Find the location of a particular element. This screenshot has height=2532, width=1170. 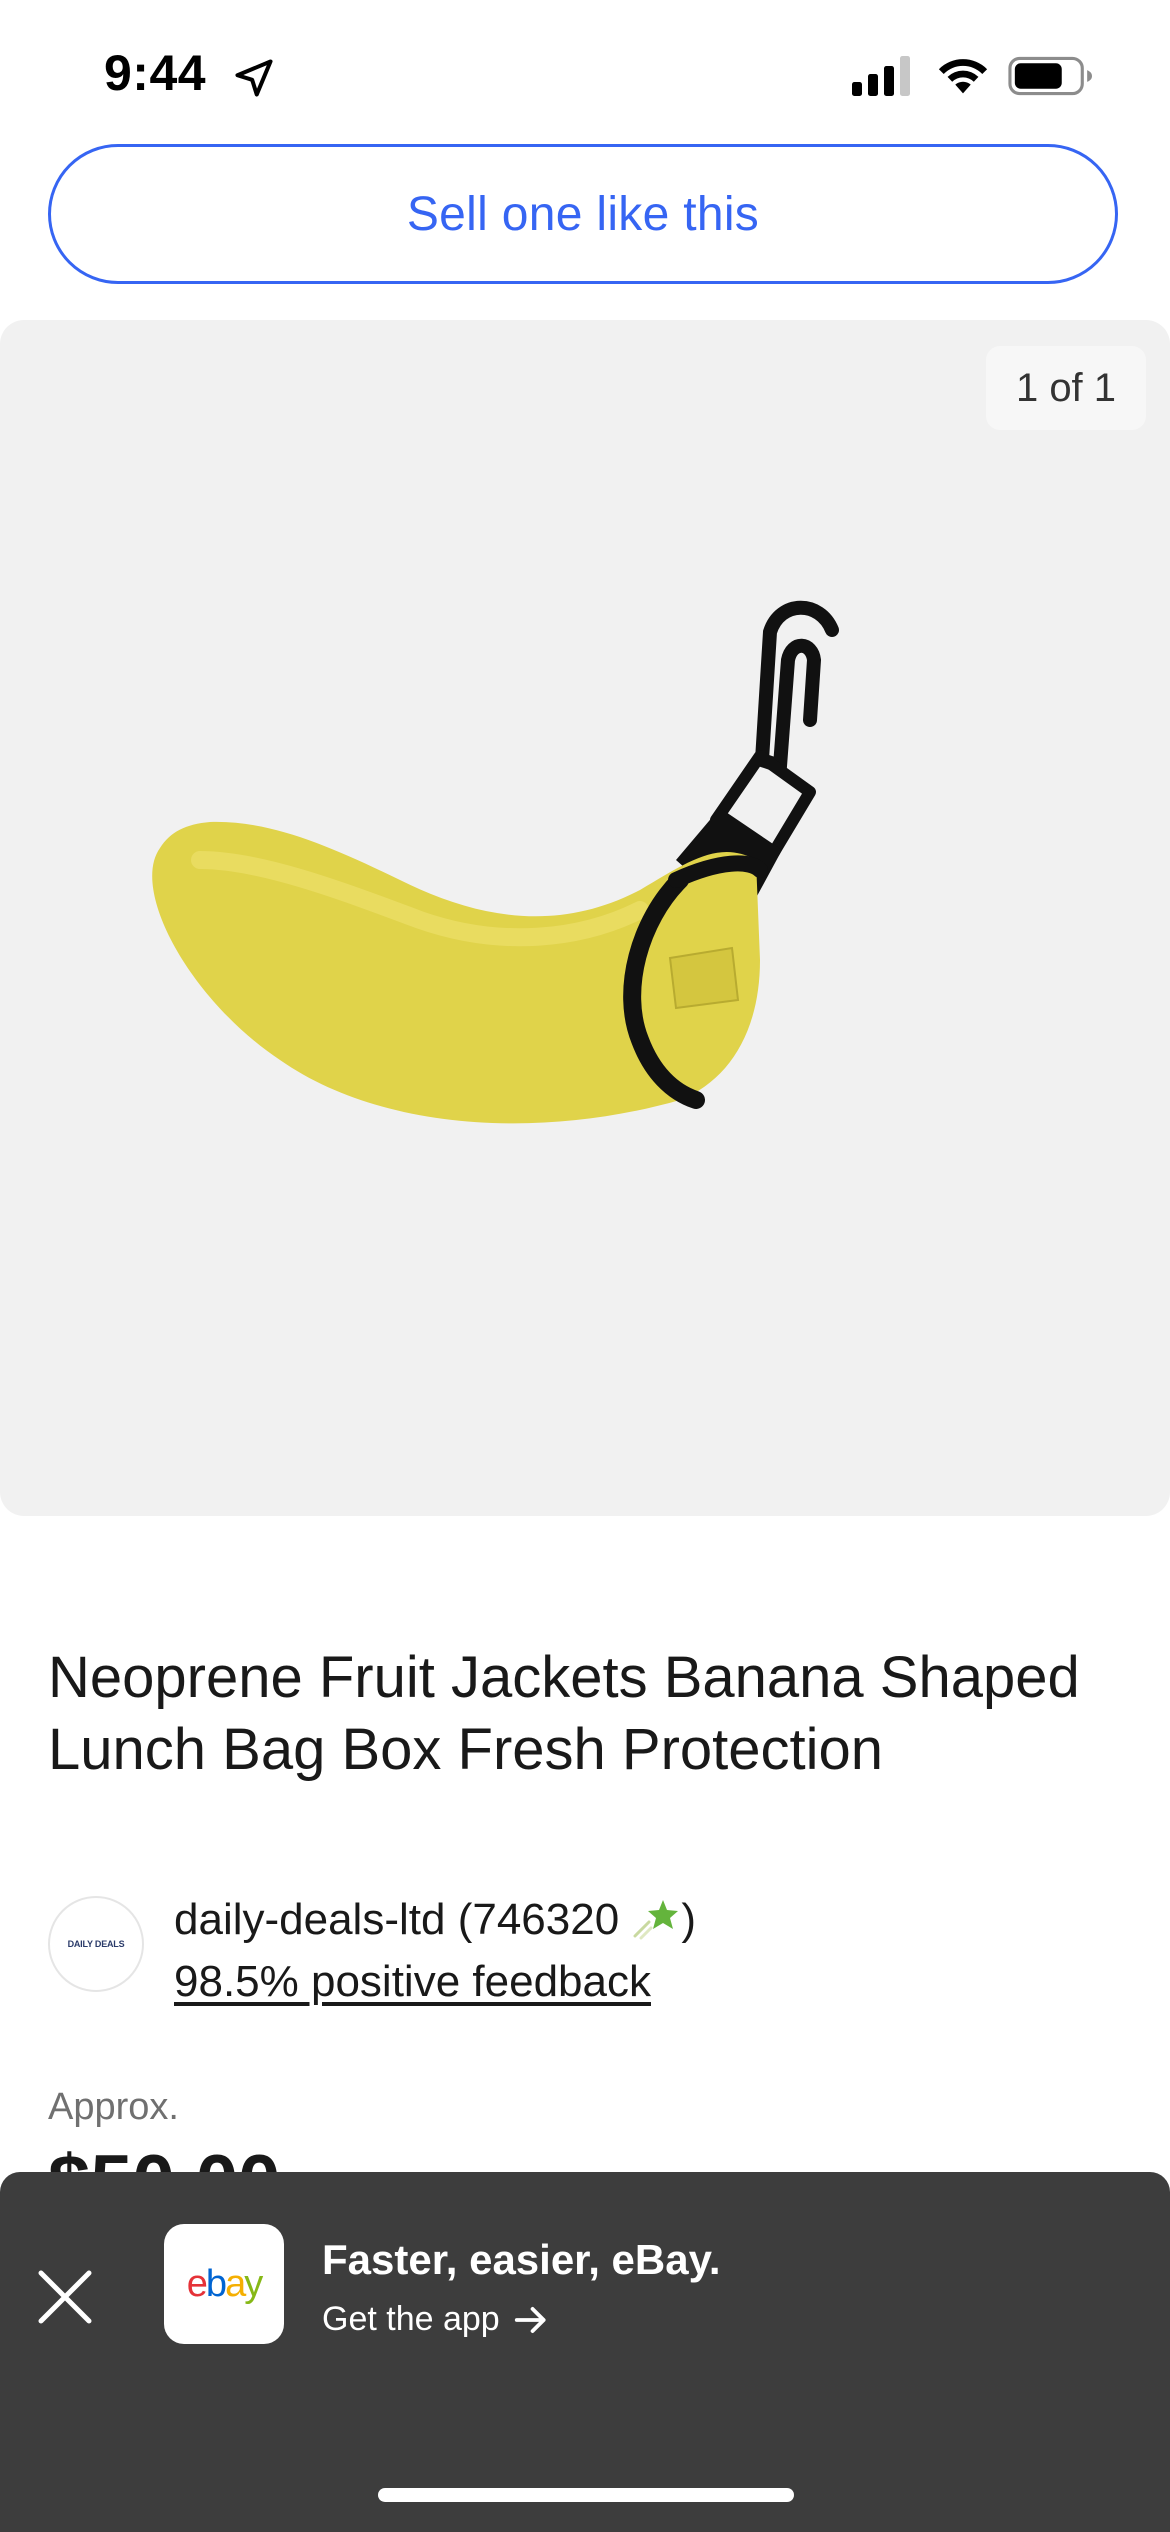

seller-avatar: DAILY DEALS is located at coordinates (96, 1944).